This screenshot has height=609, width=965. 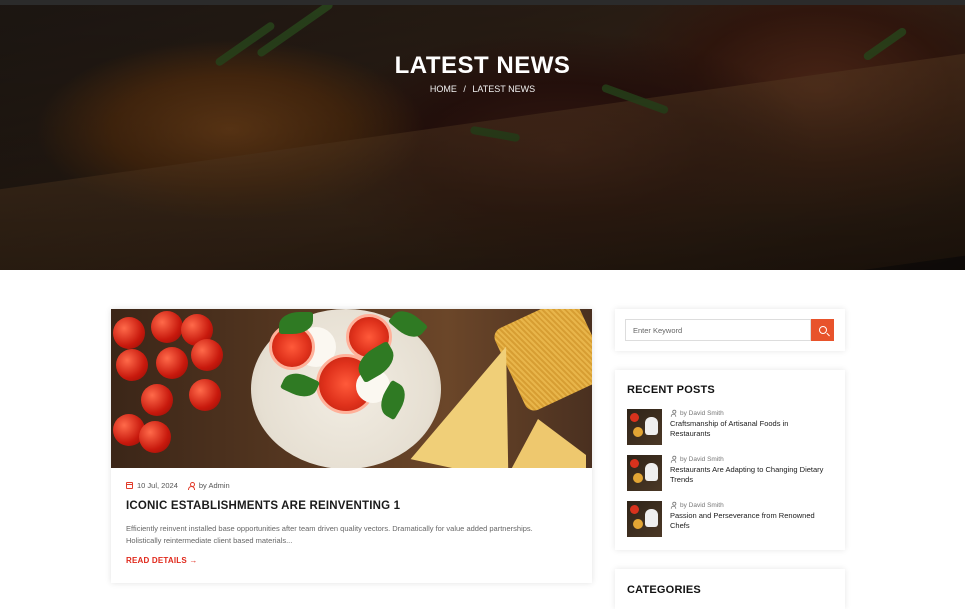 What do you see at coordinates (443, 89) in the screenshot?
I see `breadcrumb-home-link: HOME` at bounding box center [443, 89].